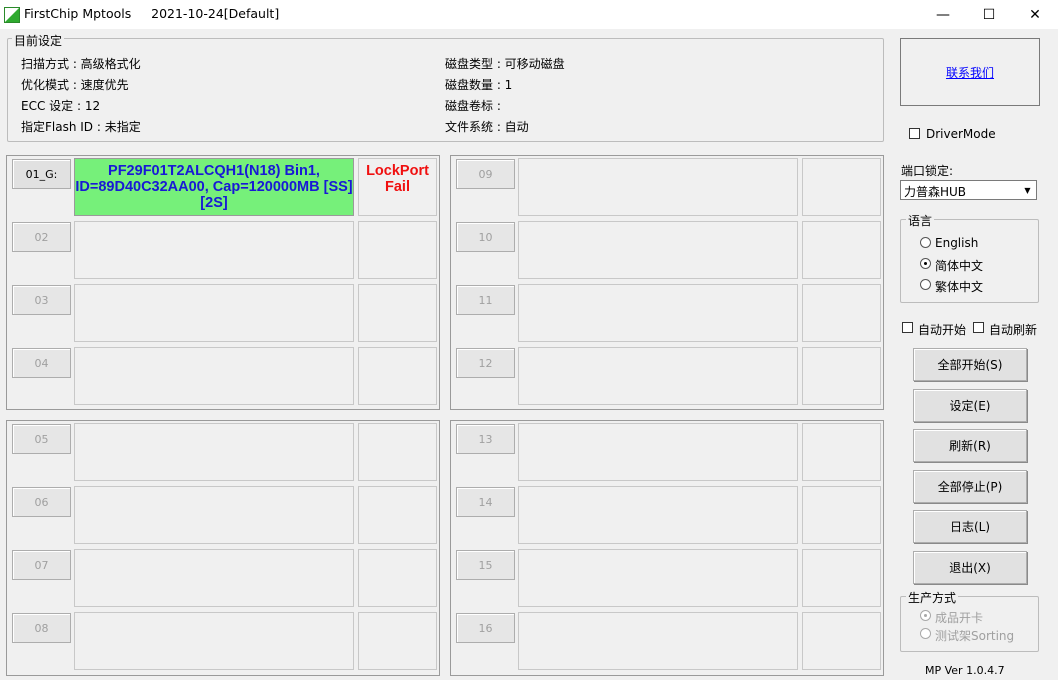 This screenshot has height=680, width=1058. What do you see at coordinates (920, 220) in the screenshot?
I see `language-legend: 语言` at bounding box center [920, 220].